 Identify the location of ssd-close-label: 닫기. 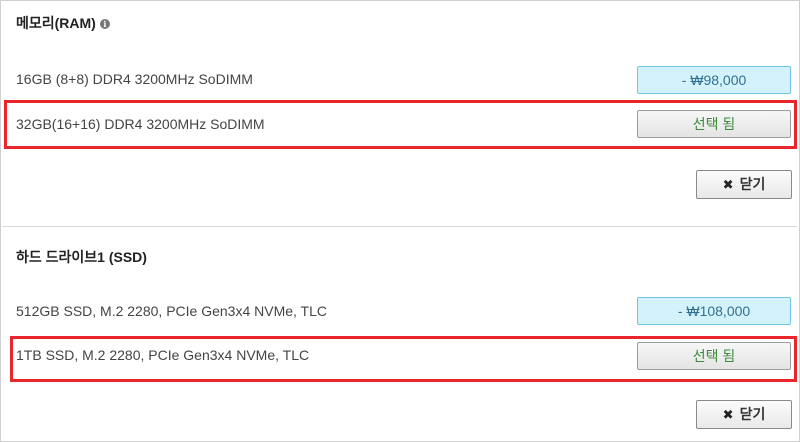
(752, 414).